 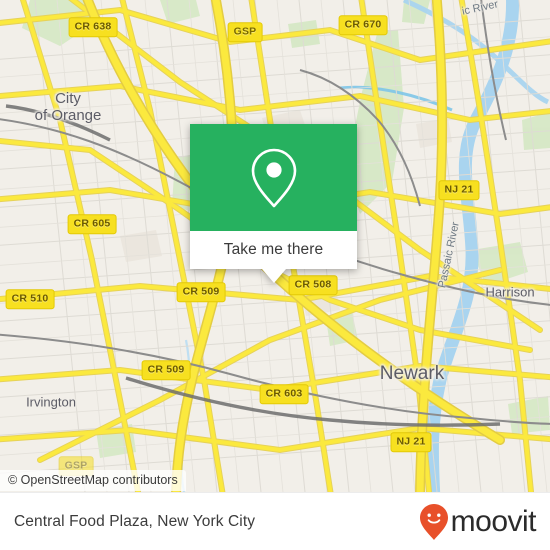 I want to click on map-pin-icon, so click(x=273, y=177).